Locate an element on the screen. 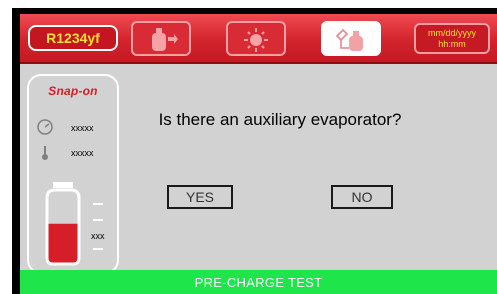 This screenshot has height=294, width=497. pressure-value: xxxxx is located at coordinates (82, 128).